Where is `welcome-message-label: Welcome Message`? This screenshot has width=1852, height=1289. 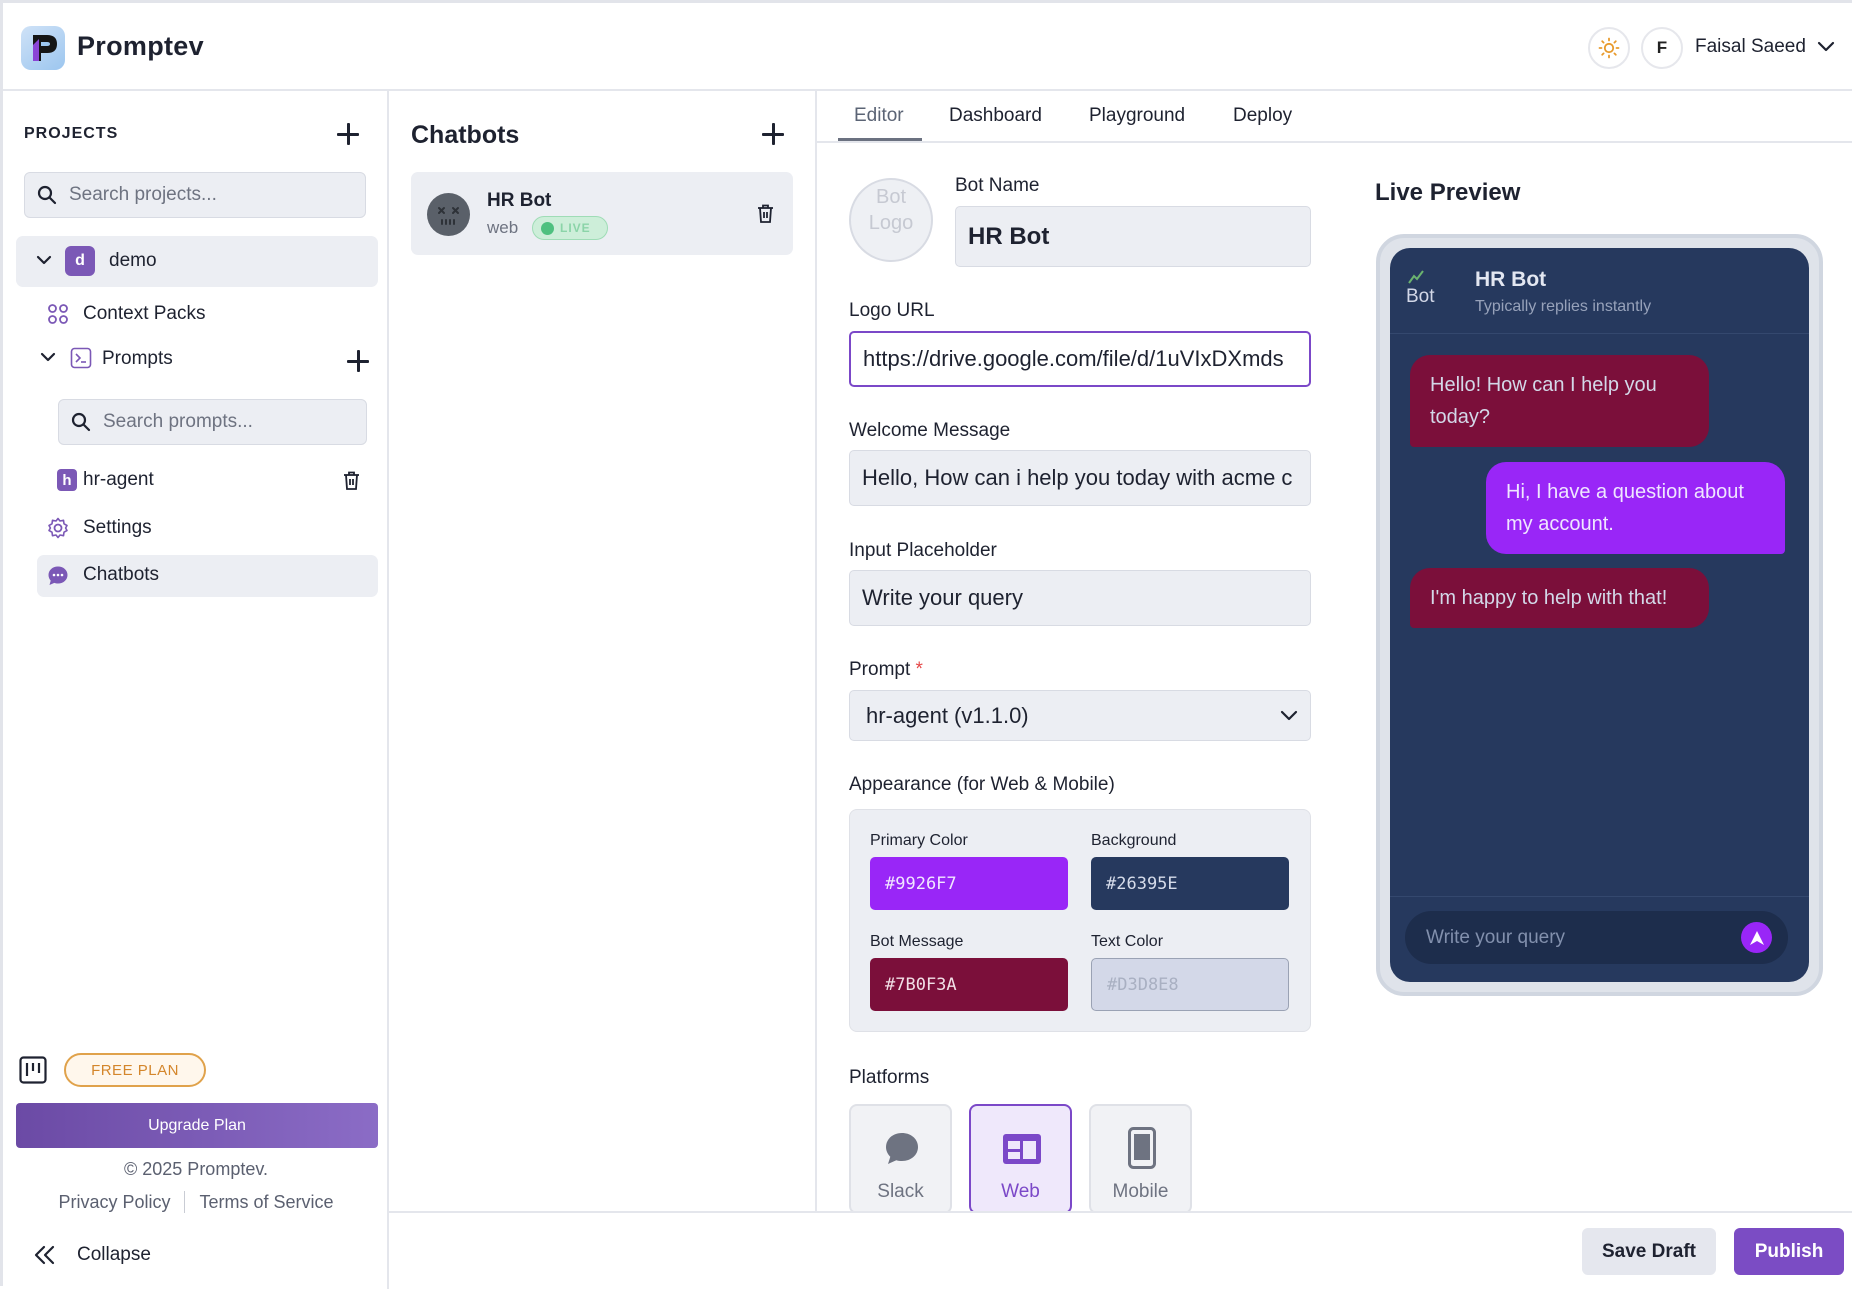
welcome-message-label: Welcome Message is located at coordinates (930, 430).